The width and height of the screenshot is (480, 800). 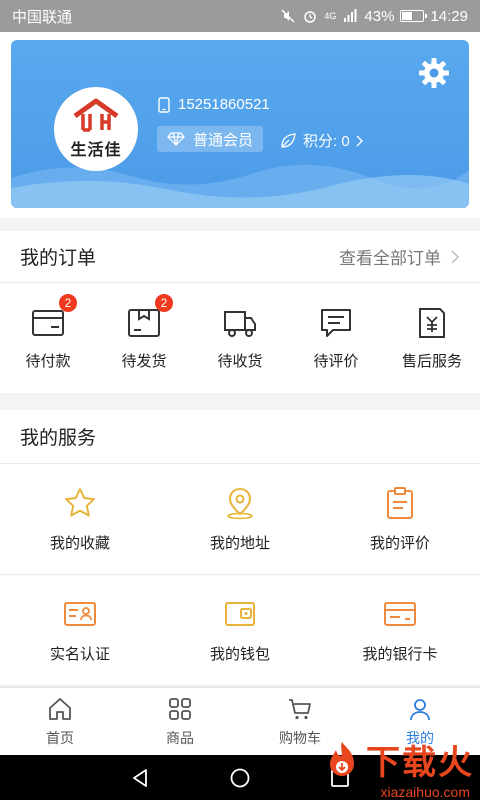 What do you see at coordinates (240, 613) in the screenshot?
I see `wallet-icon` at bounding box center [240, 613].